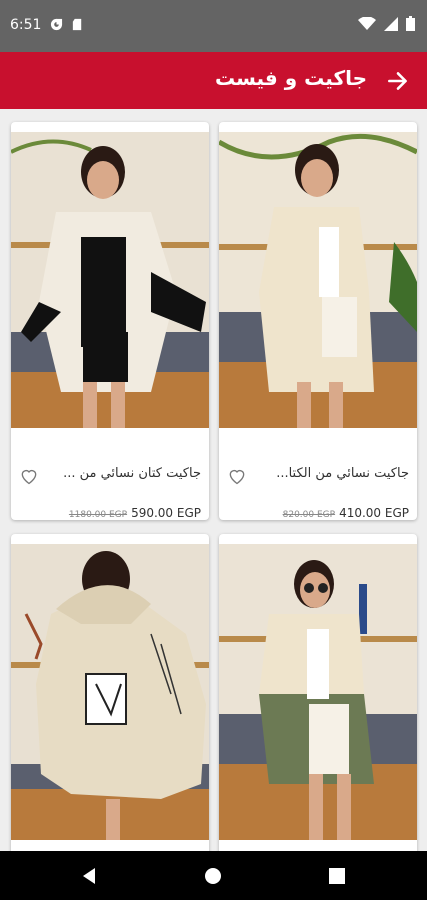  I want to click on status-bar: 6:51, so click(213, 26).